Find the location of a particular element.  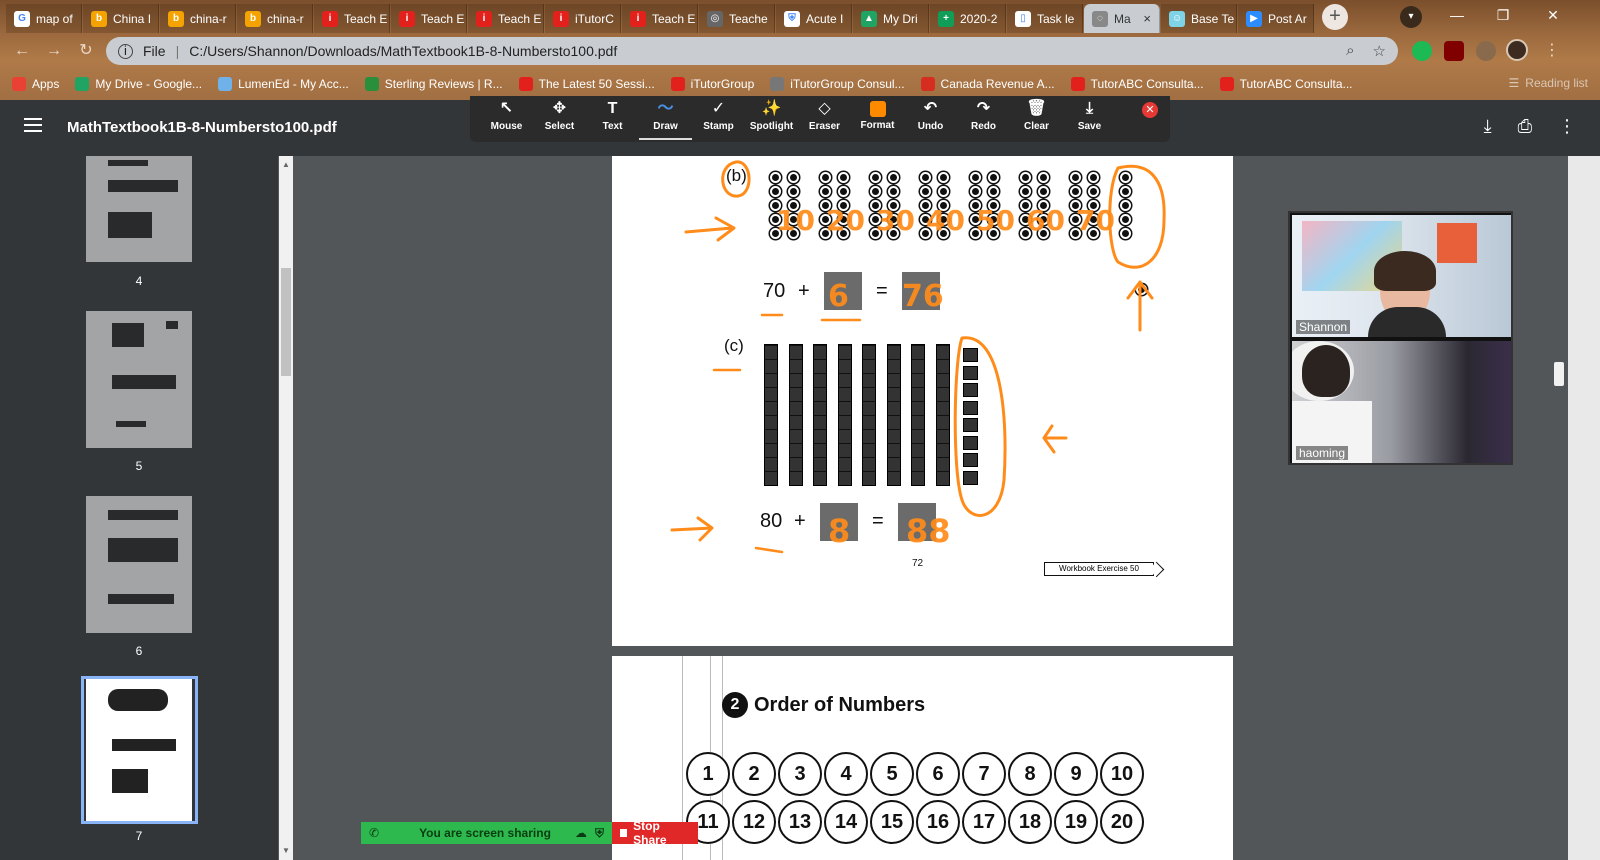

extensions-puzzle-icon is located at coordinates (1486, 51).